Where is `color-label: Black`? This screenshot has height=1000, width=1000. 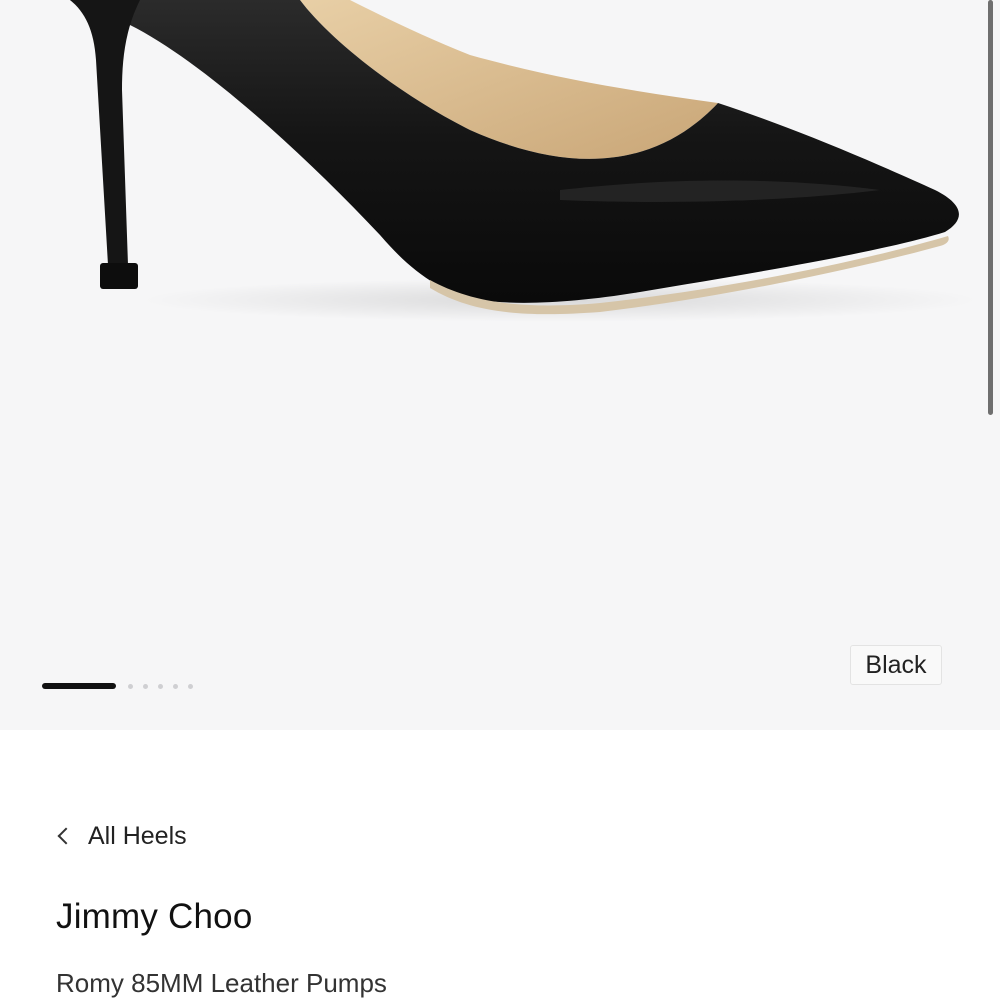 color-label: Black is located at coordinates (896, 665).